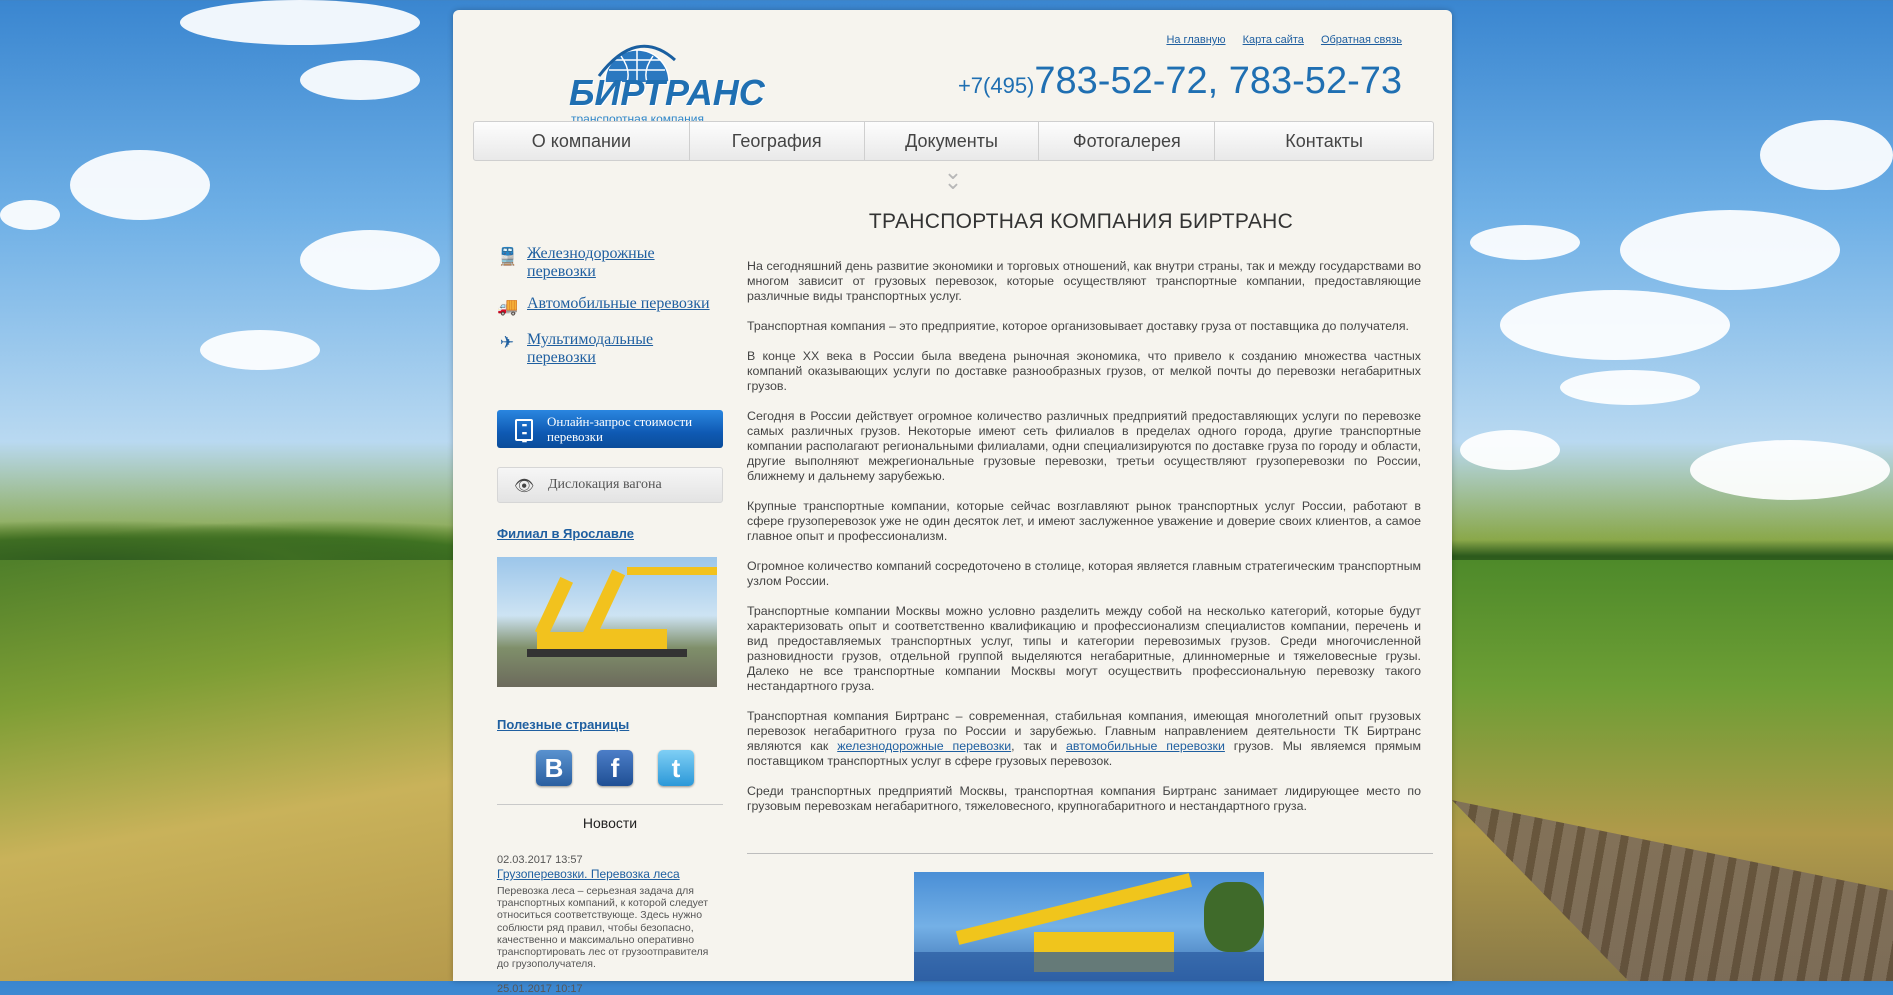 The width and height of the screenshot is (1893, 995). What do you see at coordinates (953, 176) in the screenshot?
I see `double-chevron-down-icon: ⌄ ⌄` at bounding box center [953, 176].